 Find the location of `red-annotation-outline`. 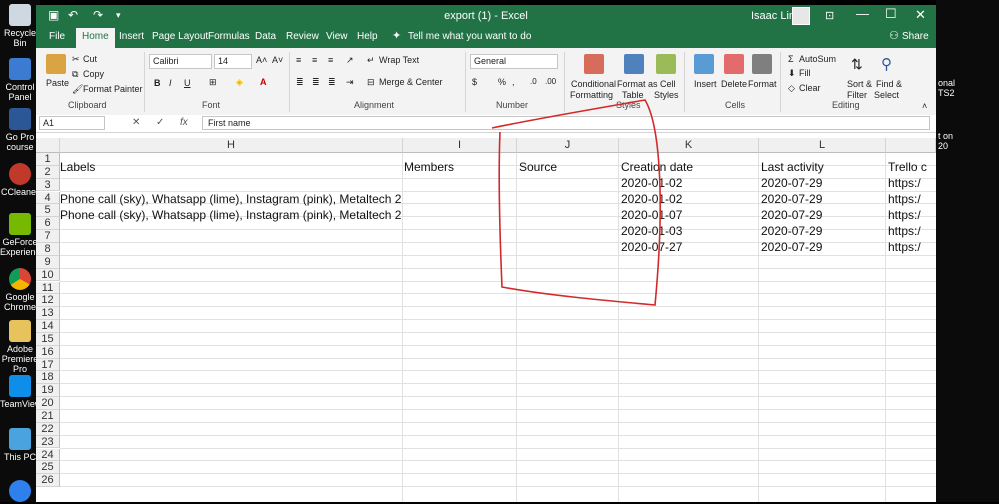

red-annotation-outline is located at coordinates (576, 202).